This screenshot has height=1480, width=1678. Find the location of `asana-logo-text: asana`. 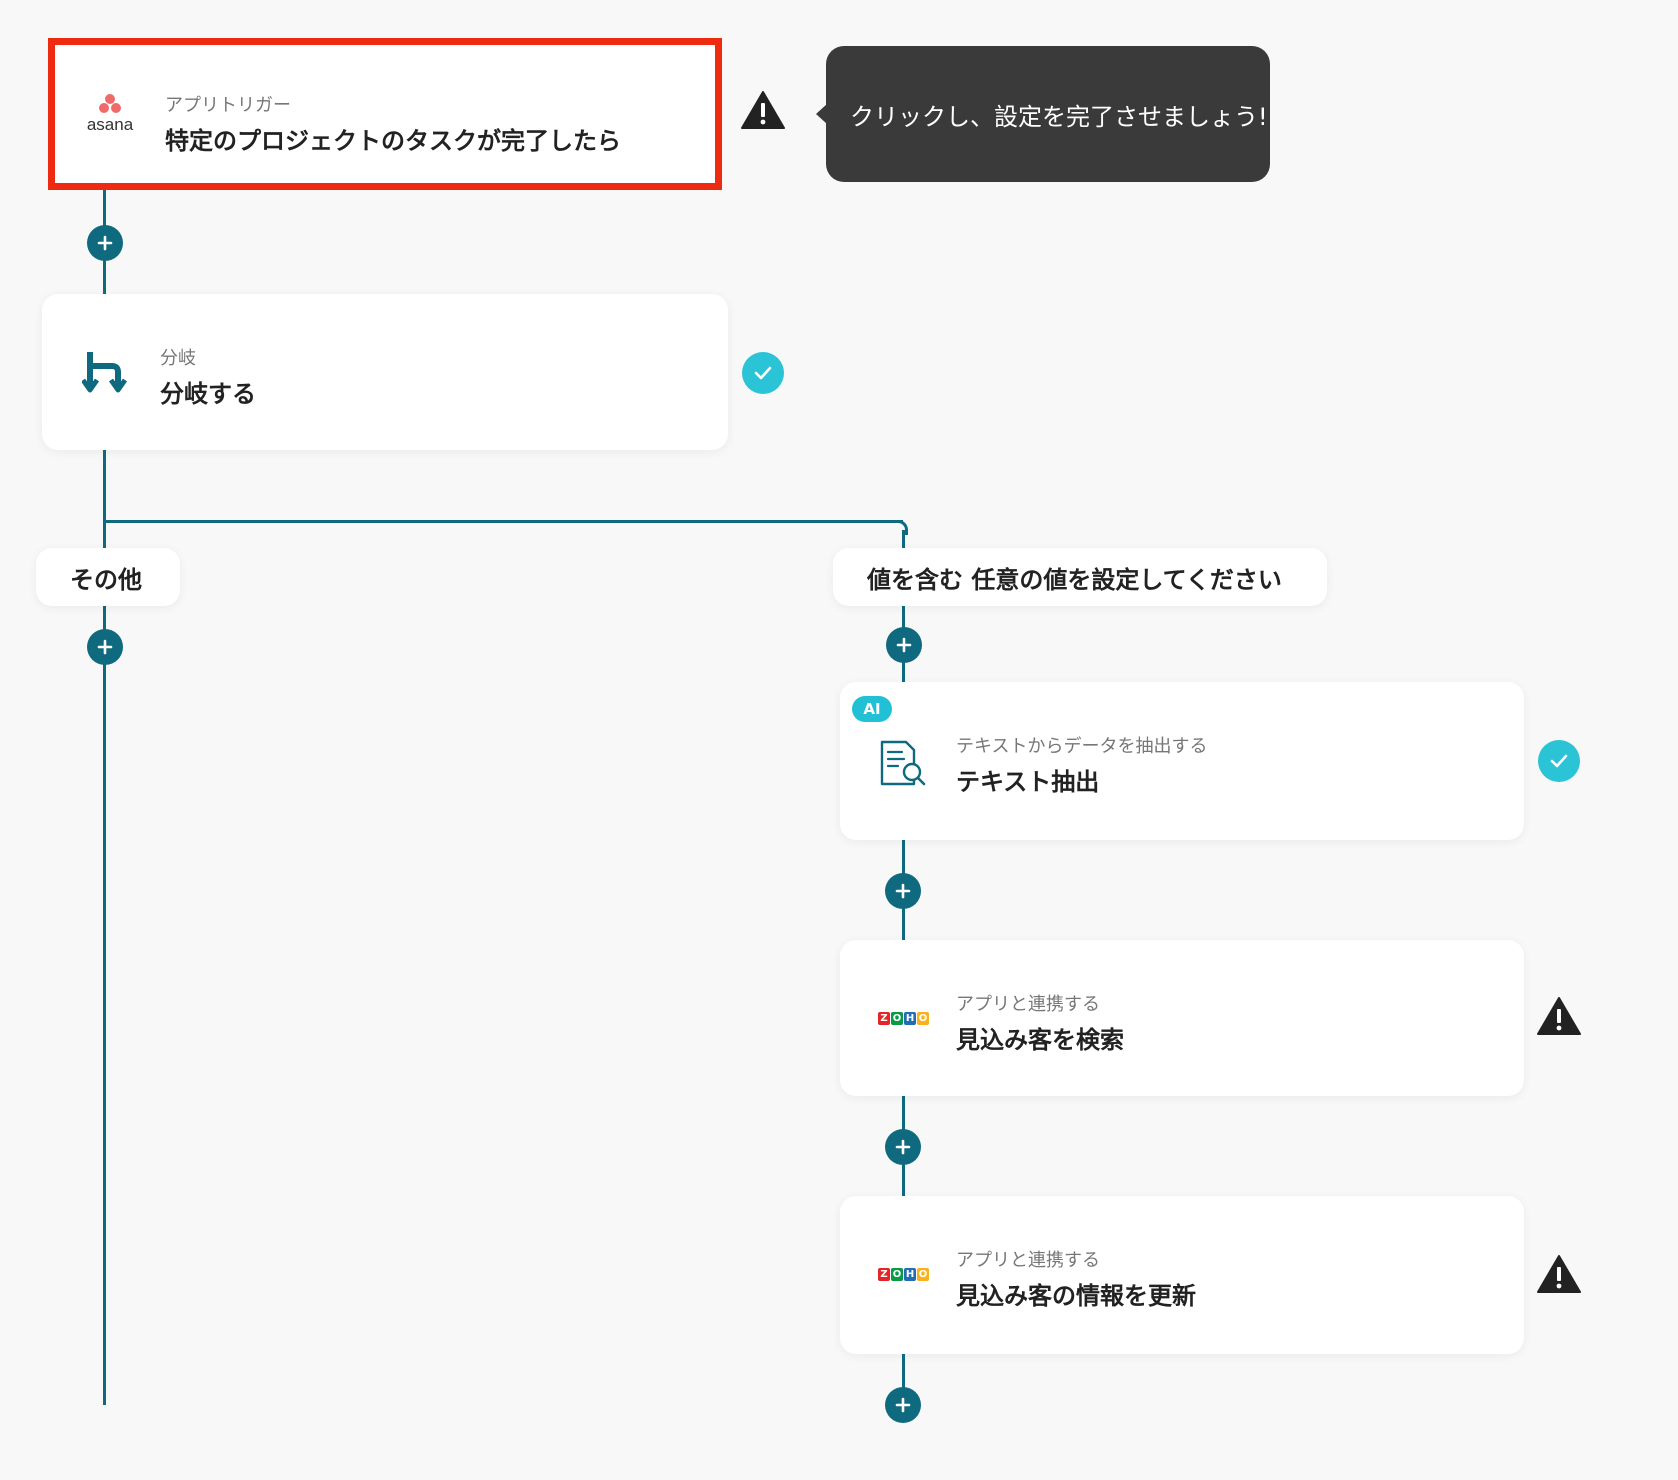

asana-logo-text: asana is located at coordinates (110, 124).